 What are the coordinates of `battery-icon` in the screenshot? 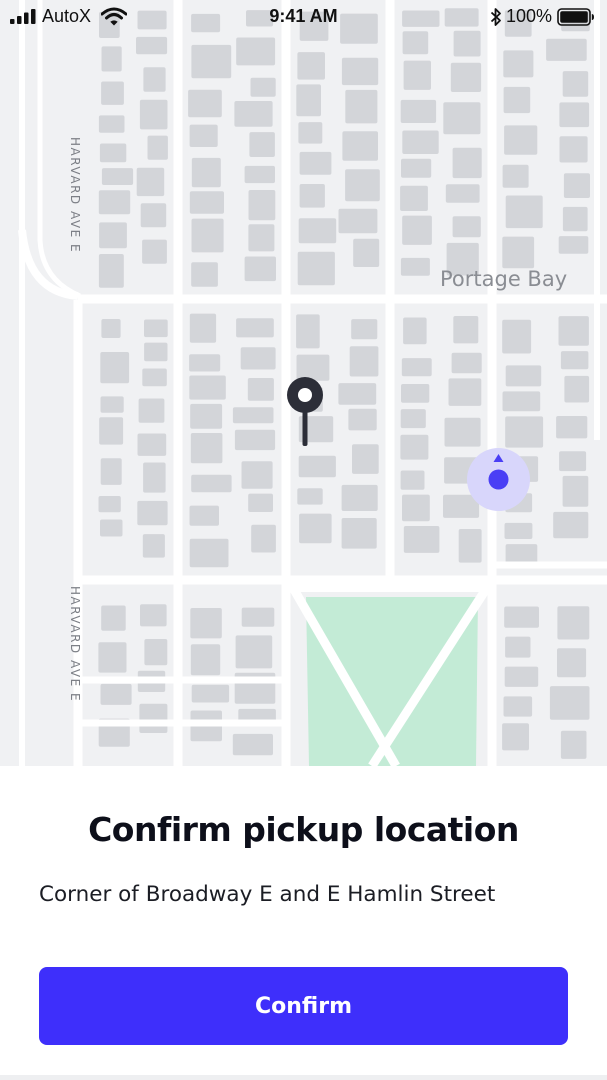 It's located at (575, 16).